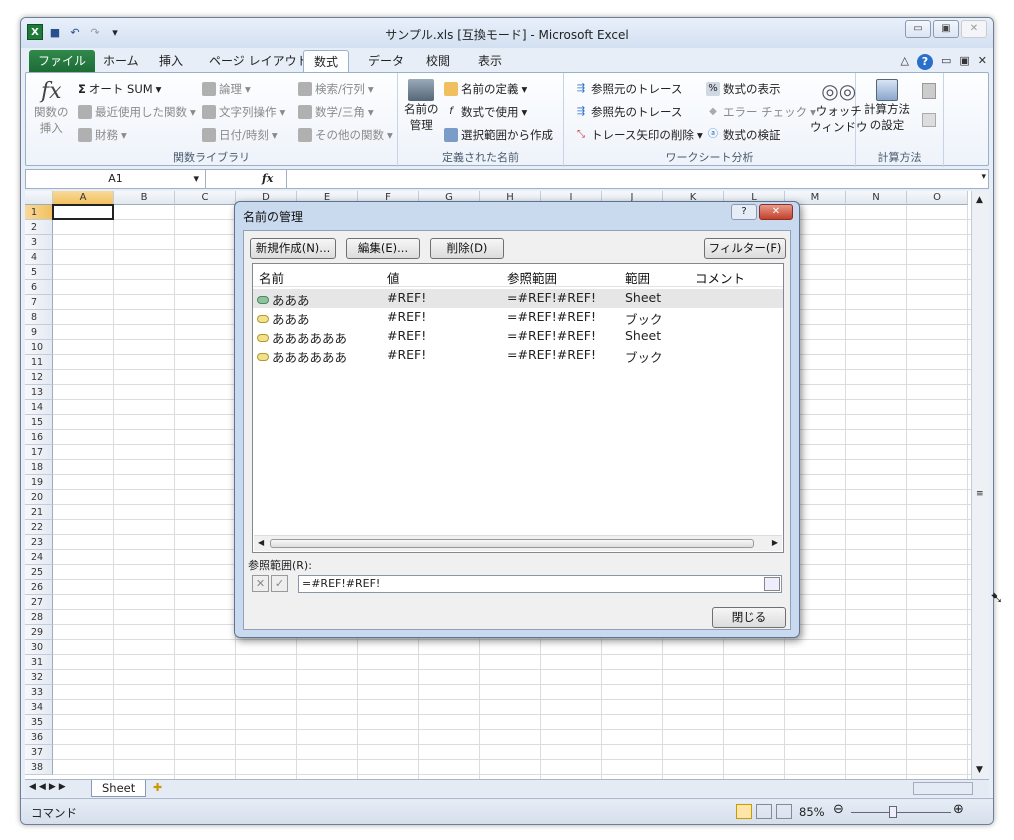 The image size is (1014, 840). I want to click on dialog-close-icon: ✕, so click(776, 212).